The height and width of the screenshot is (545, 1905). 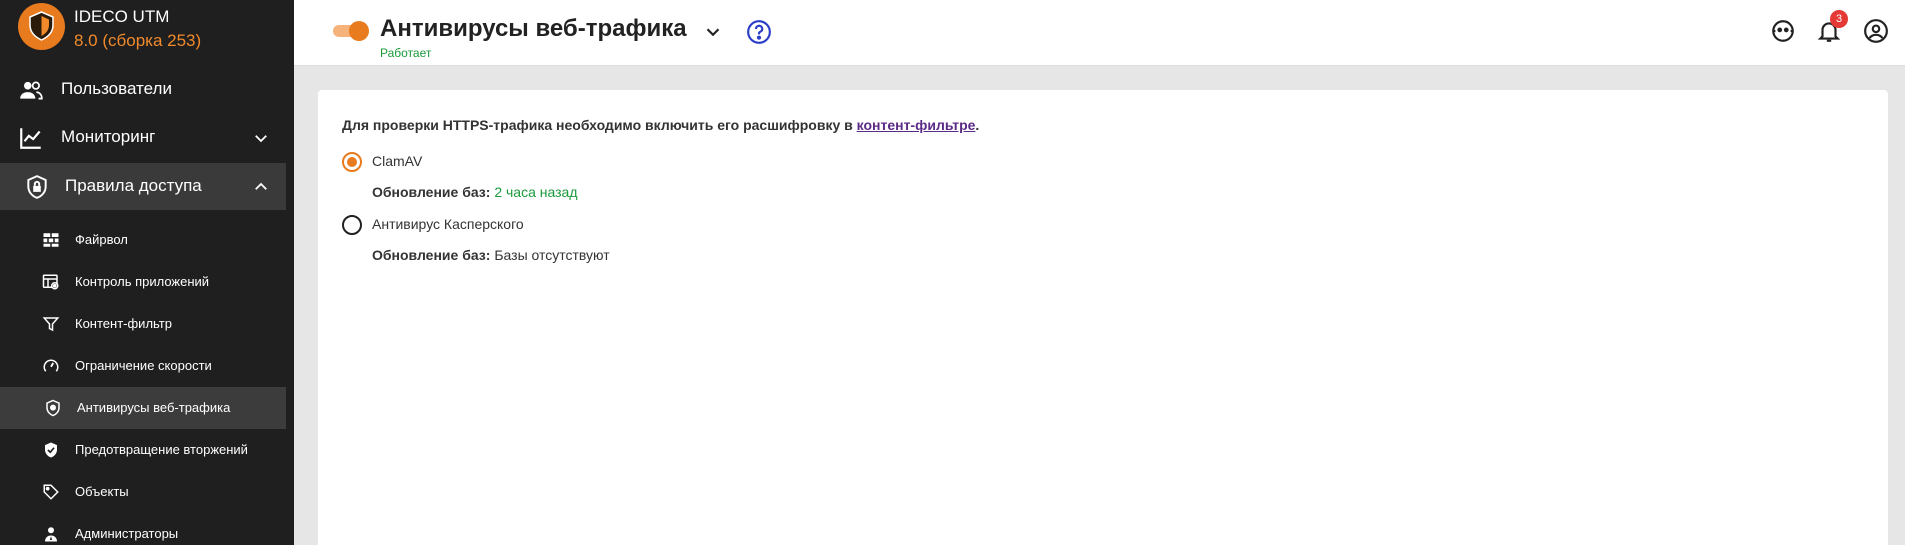 What do you see at coordinates (352, 162) in the screenshot?
I see `radio-button-checked` at bounding box center [352, 162].